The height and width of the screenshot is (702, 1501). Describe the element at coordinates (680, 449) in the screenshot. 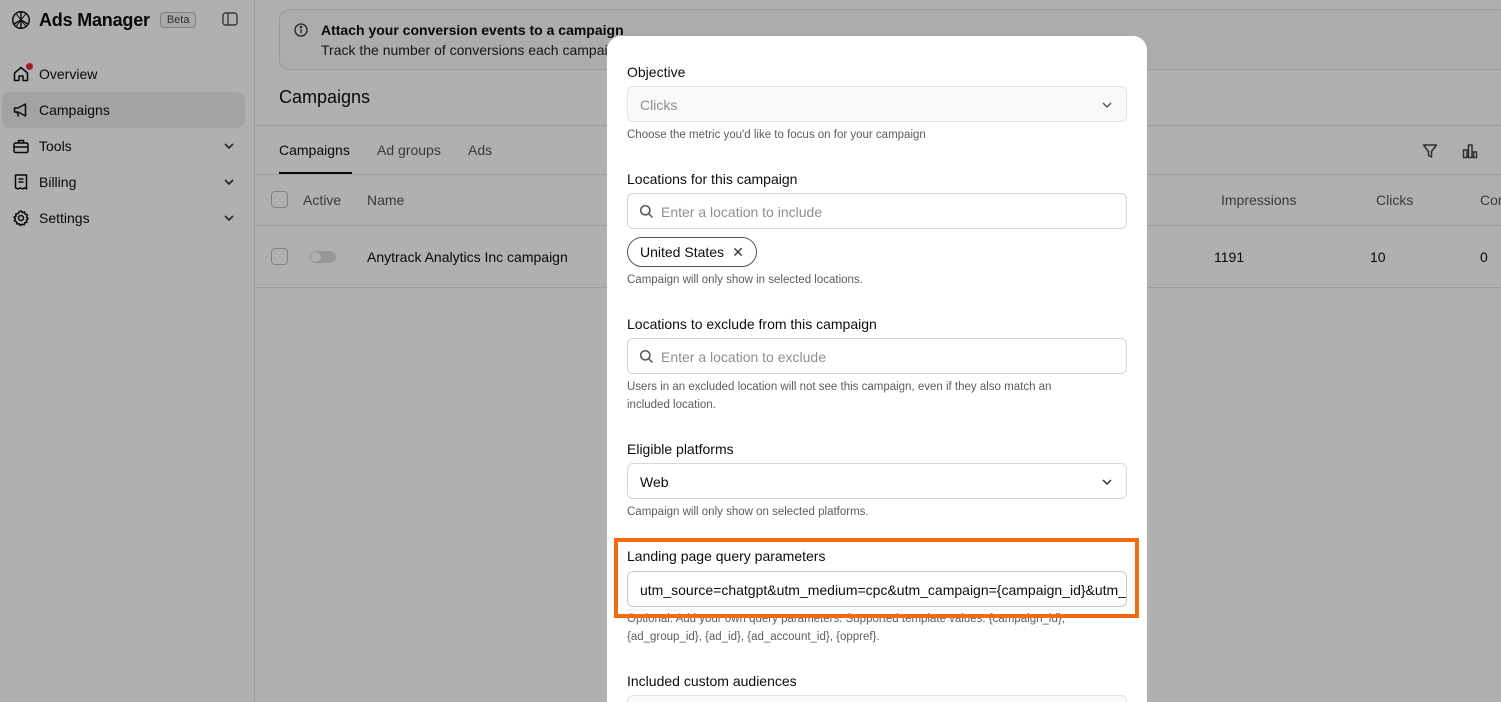

I see `platforms-label: Eligible platforms` at that location.